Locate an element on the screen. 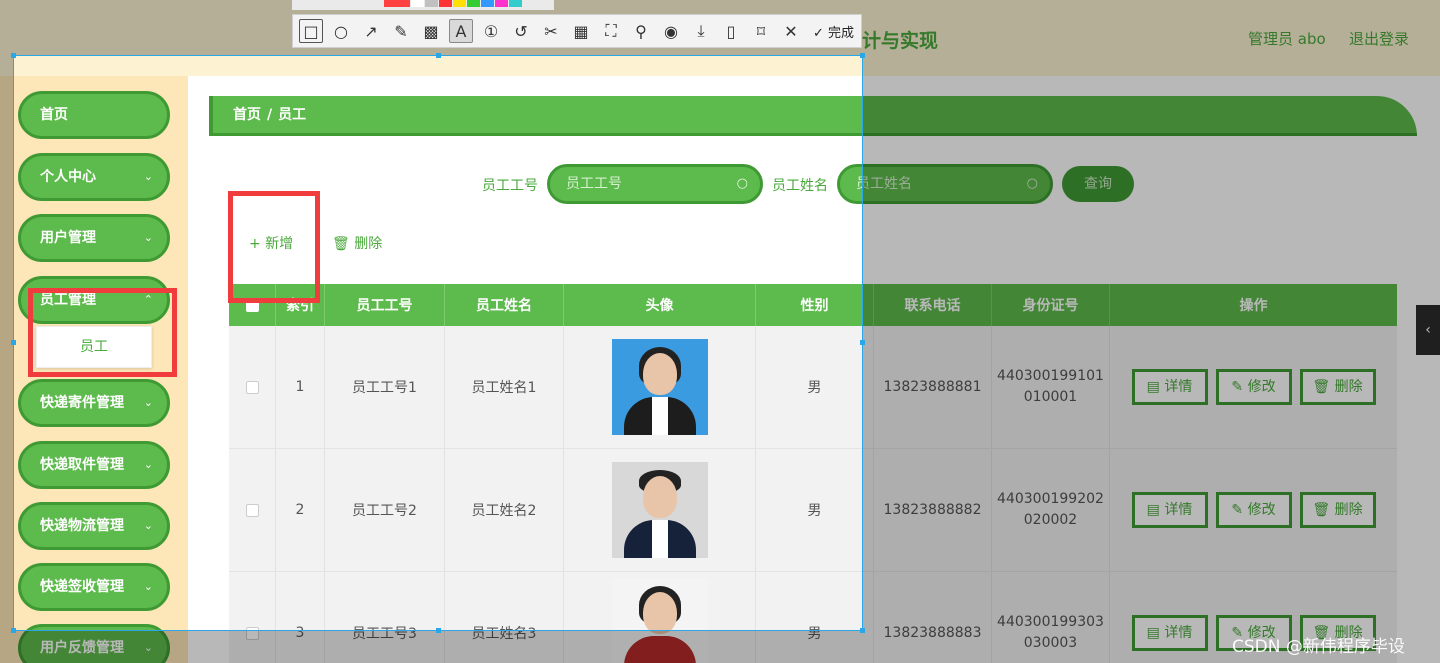  screenshot-toolbar: □ ○ ↗ ✎ ▩ A ① ↺ ✂ ▦ ⛶ ⚲ ◉ ⤓ ▯ ⌑ ✕ ✓ 完成 is located at coordinates (577, 31).